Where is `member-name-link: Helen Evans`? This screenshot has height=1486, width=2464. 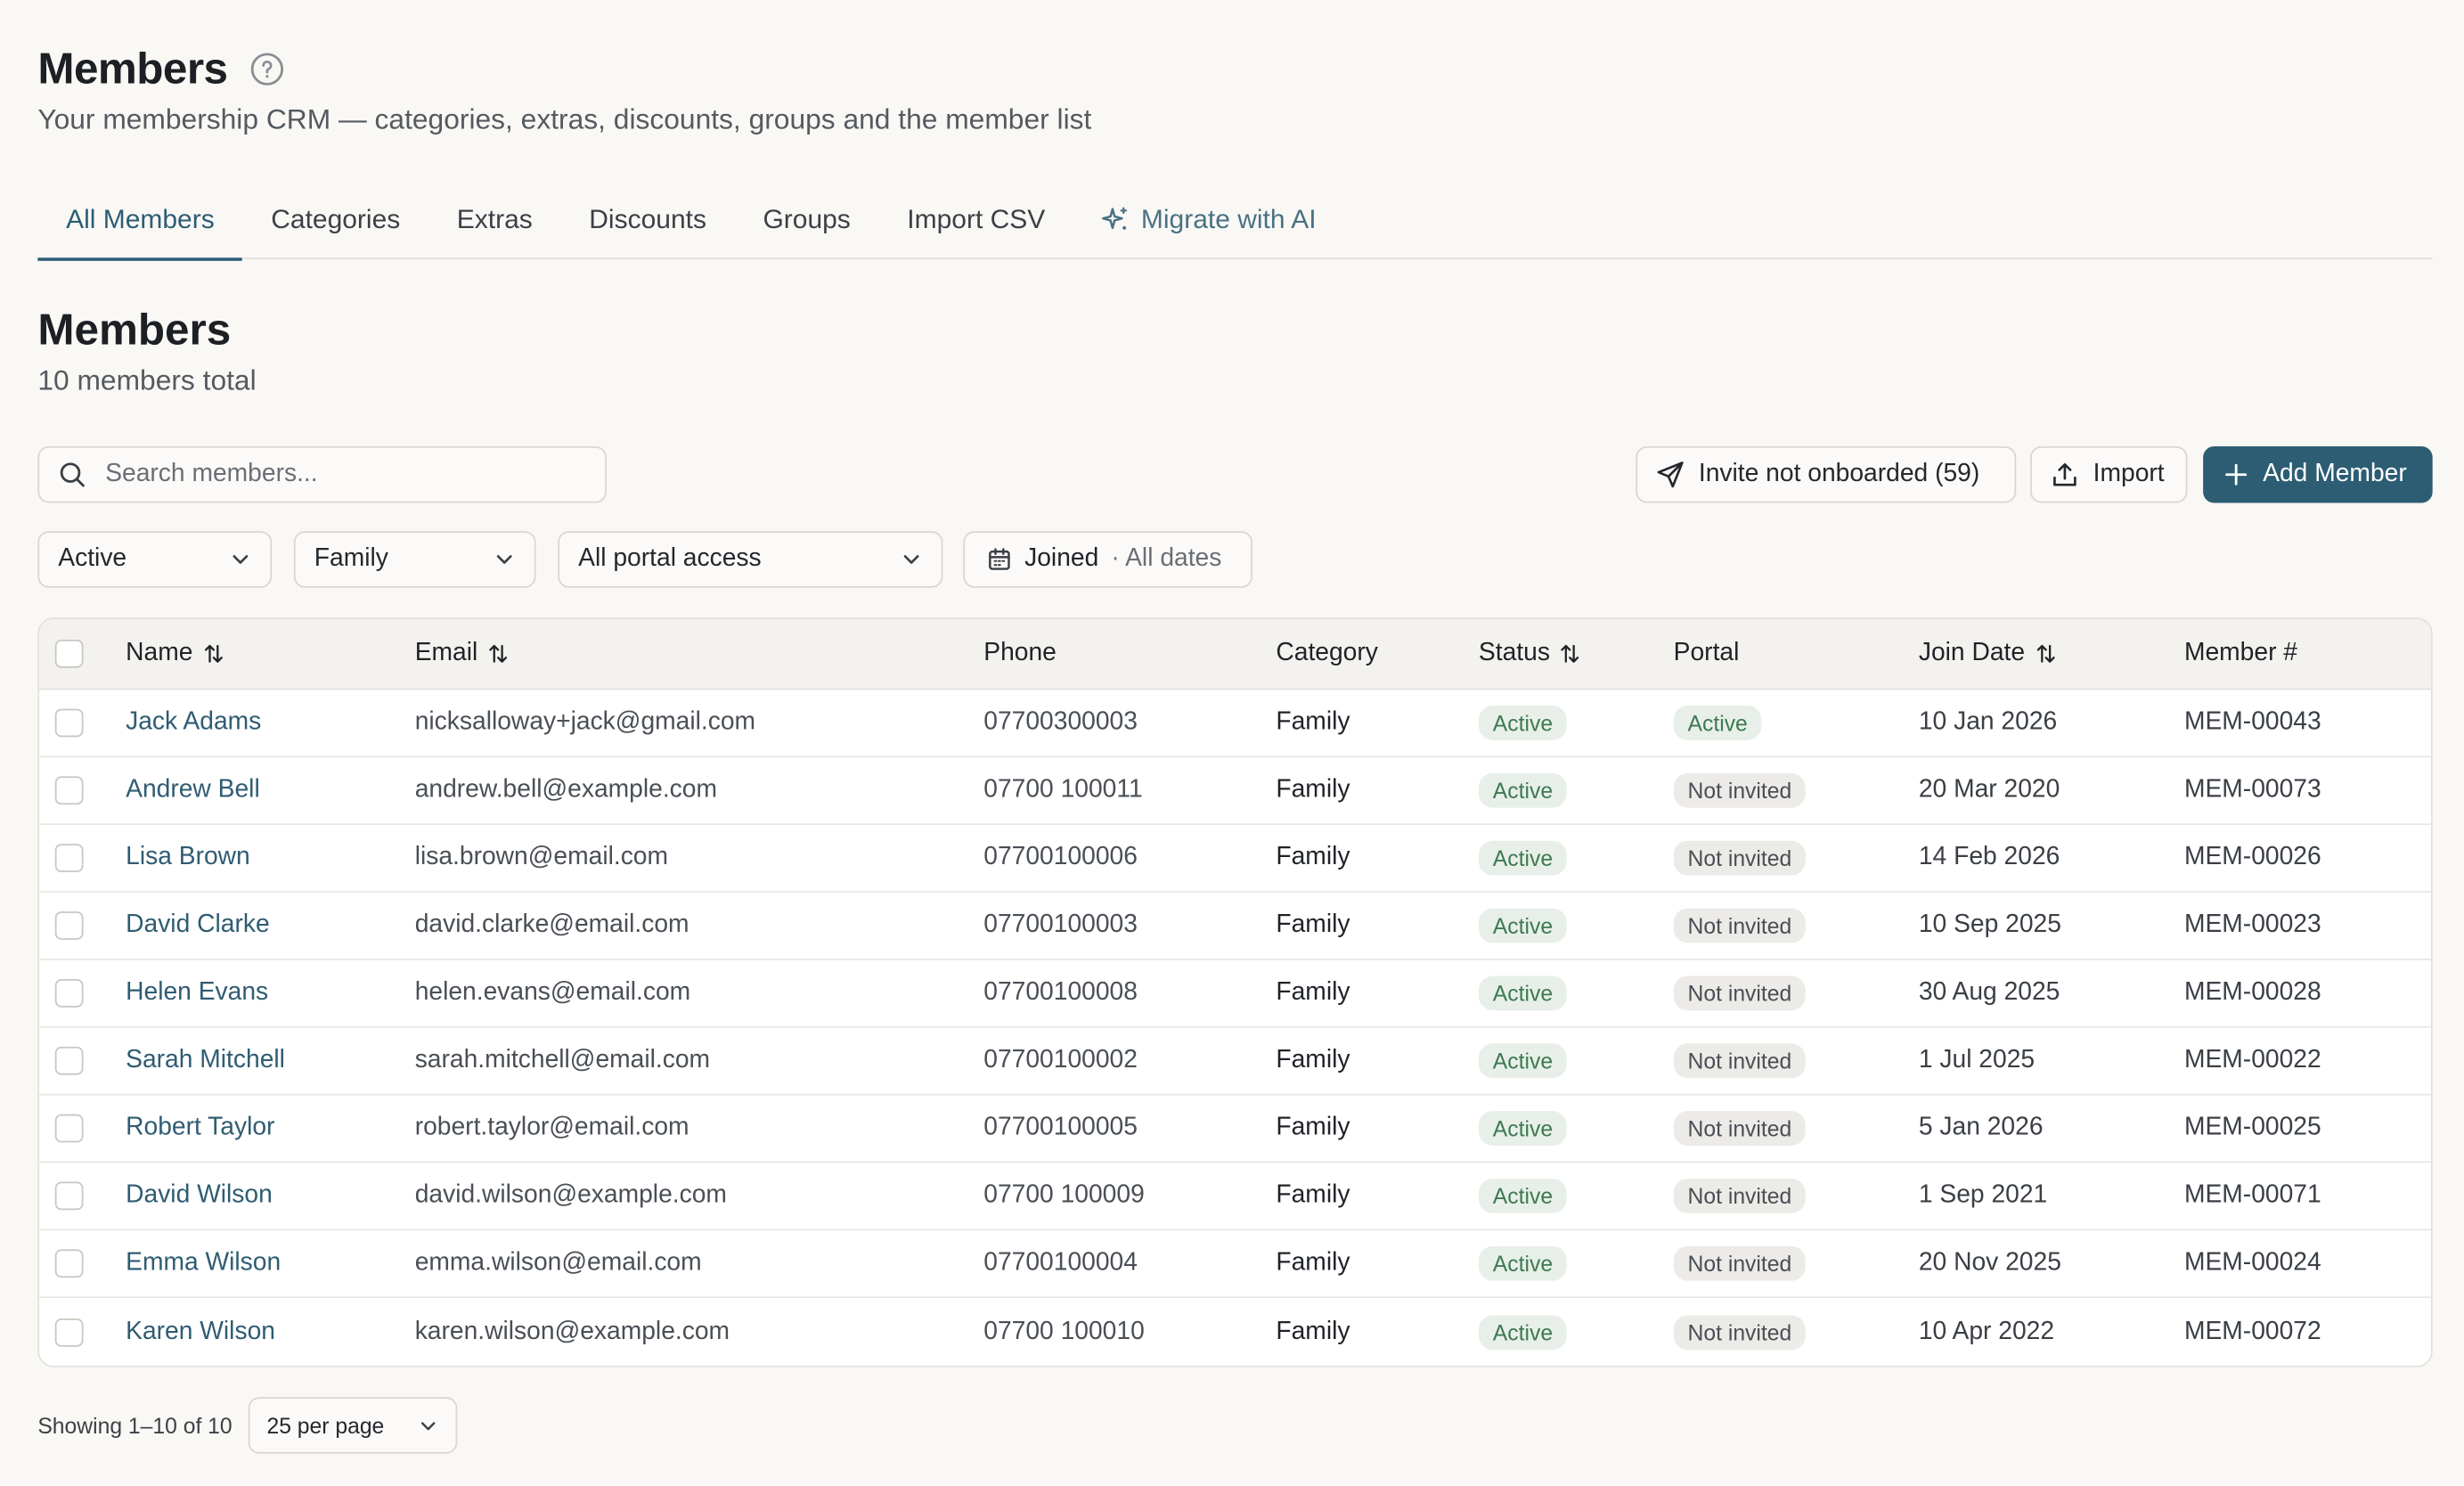
member-name-link: Helen Evans is located at coordinates (197, 993).